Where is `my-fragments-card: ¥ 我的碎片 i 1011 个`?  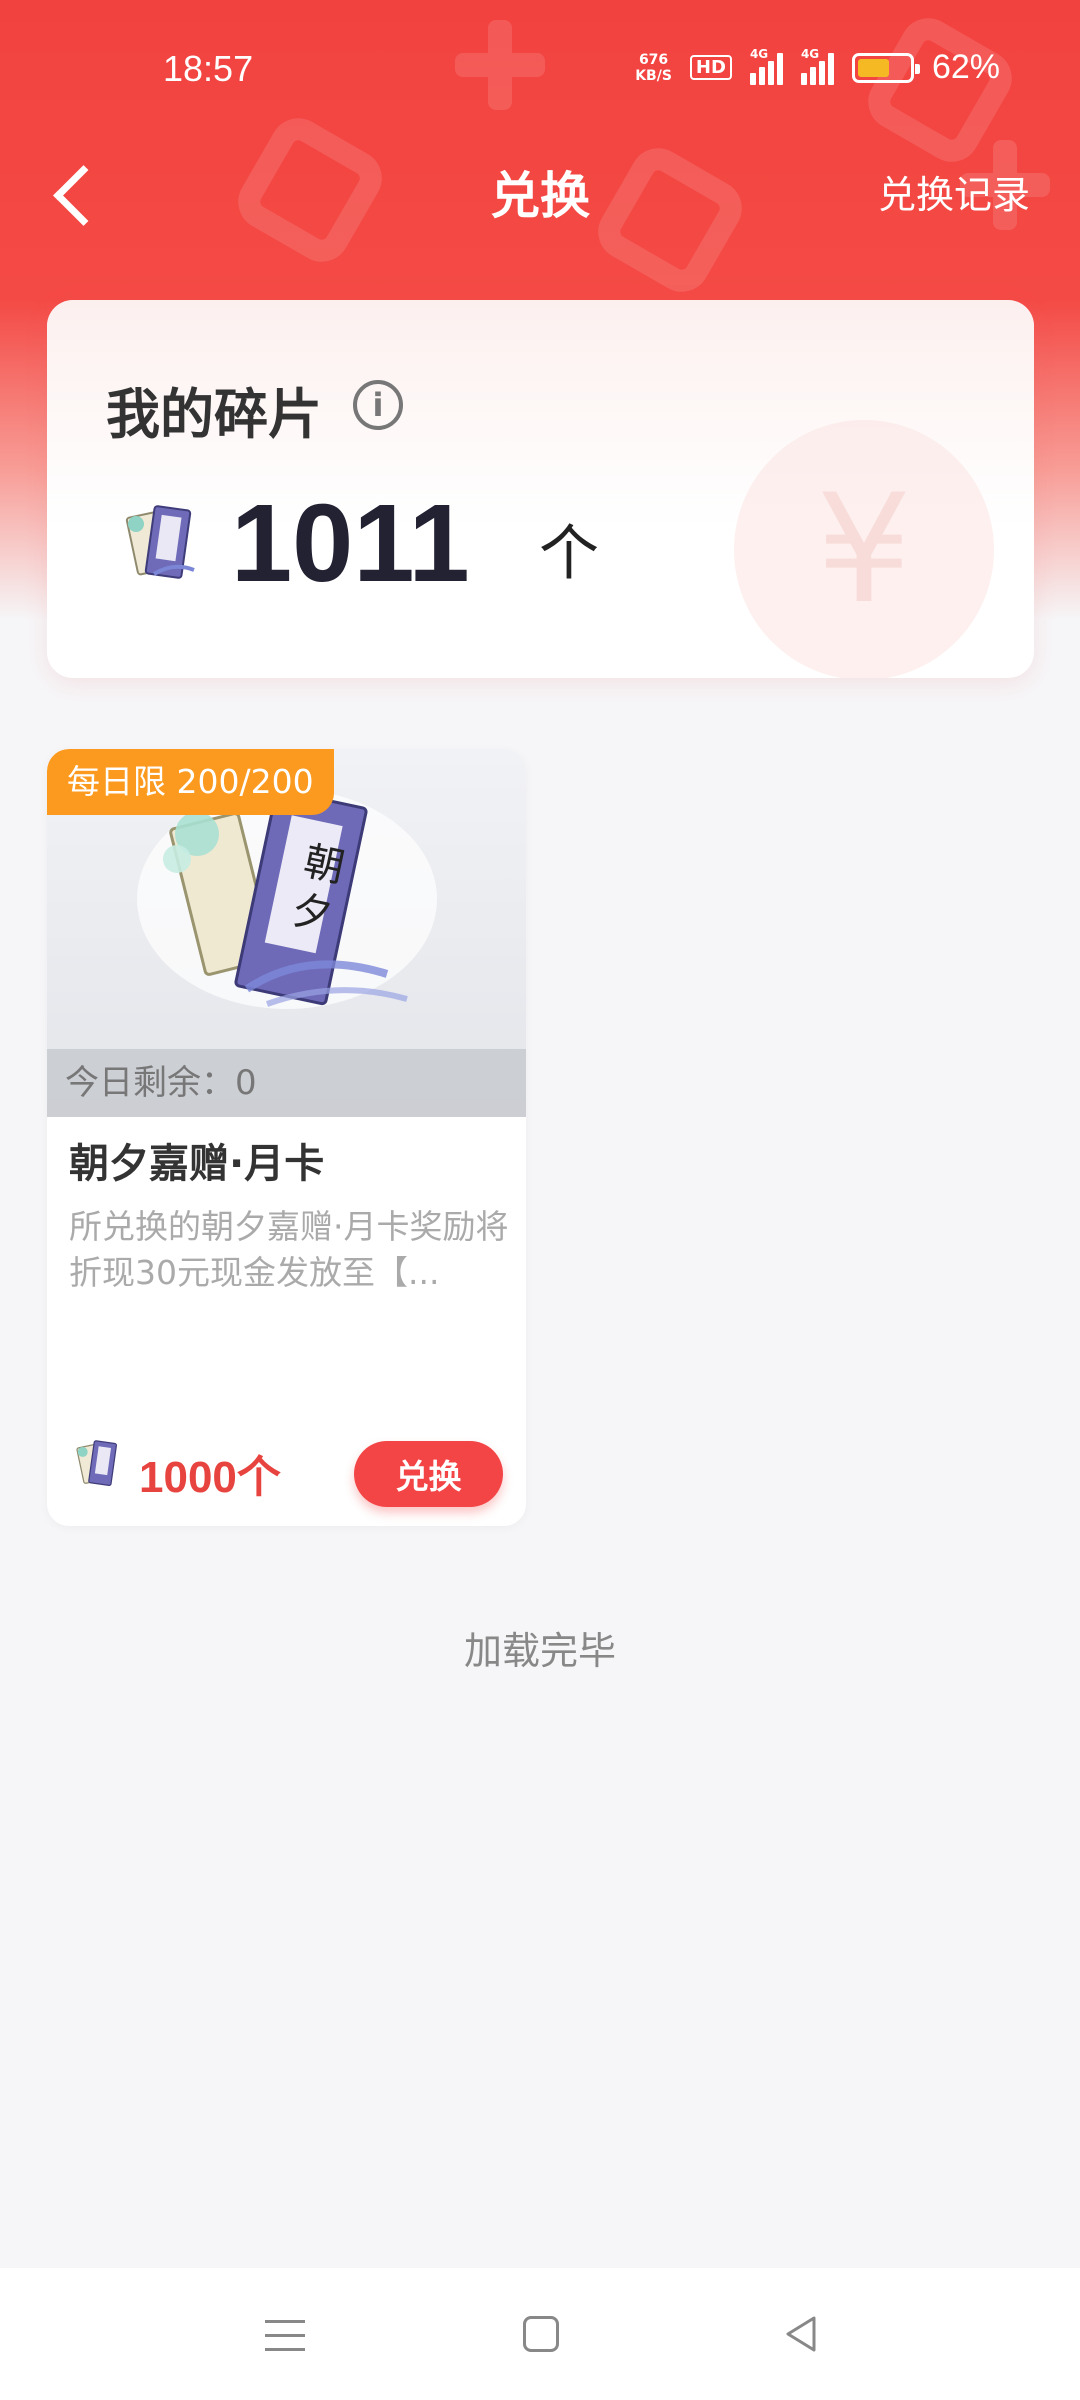
my-fragments-card: ¥ 我的碎片 i 1011 个 is located at coordinates (540, 489).